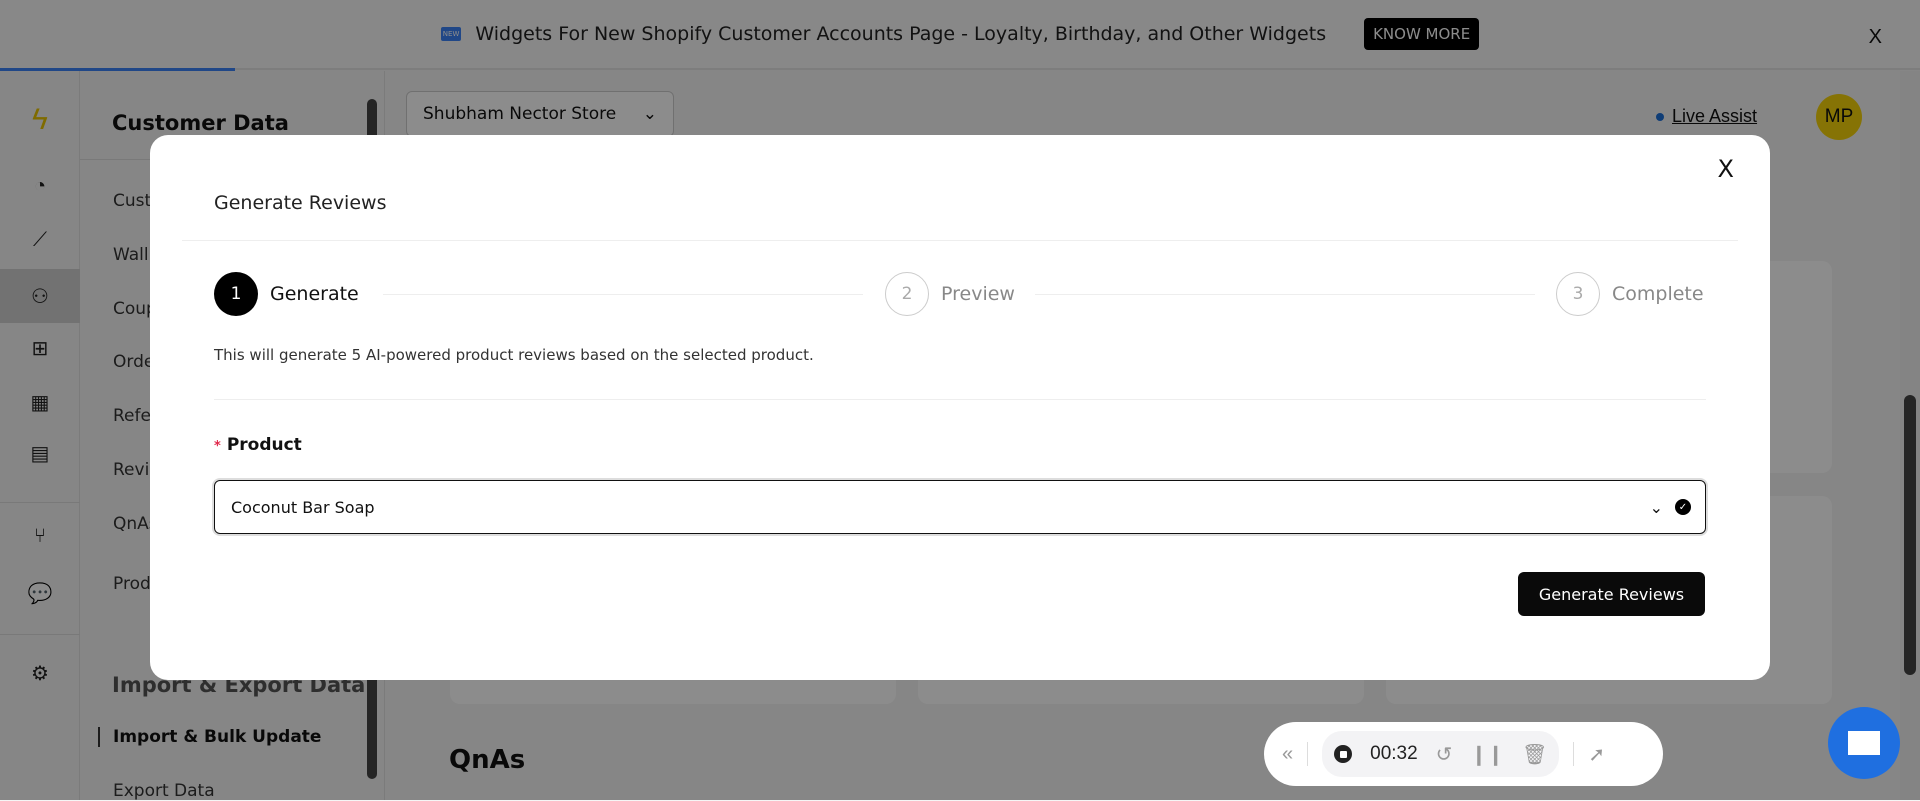 The image size is (1920, 801). What do you see at coordinates (1611, 594) in the screenshot?
I see `generate-reviews-button: Generate Reviews` at bounding box center [1611, 594].